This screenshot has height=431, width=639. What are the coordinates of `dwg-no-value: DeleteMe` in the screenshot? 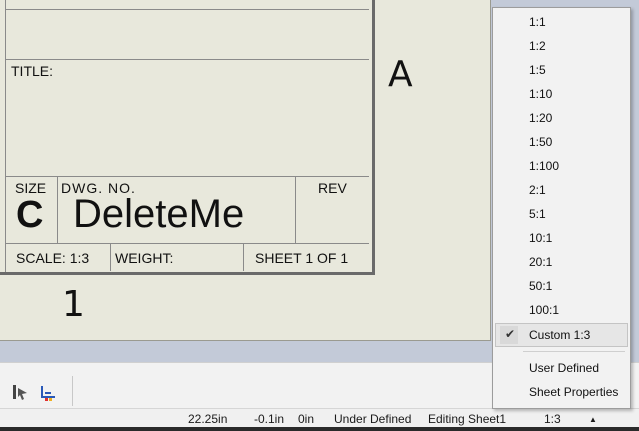 It's located at (159, 214).